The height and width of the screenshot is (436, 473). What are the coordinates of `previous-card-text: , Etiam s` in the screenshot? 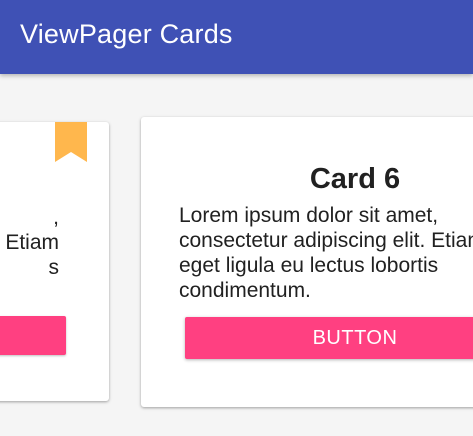 It's located at (29, 242).